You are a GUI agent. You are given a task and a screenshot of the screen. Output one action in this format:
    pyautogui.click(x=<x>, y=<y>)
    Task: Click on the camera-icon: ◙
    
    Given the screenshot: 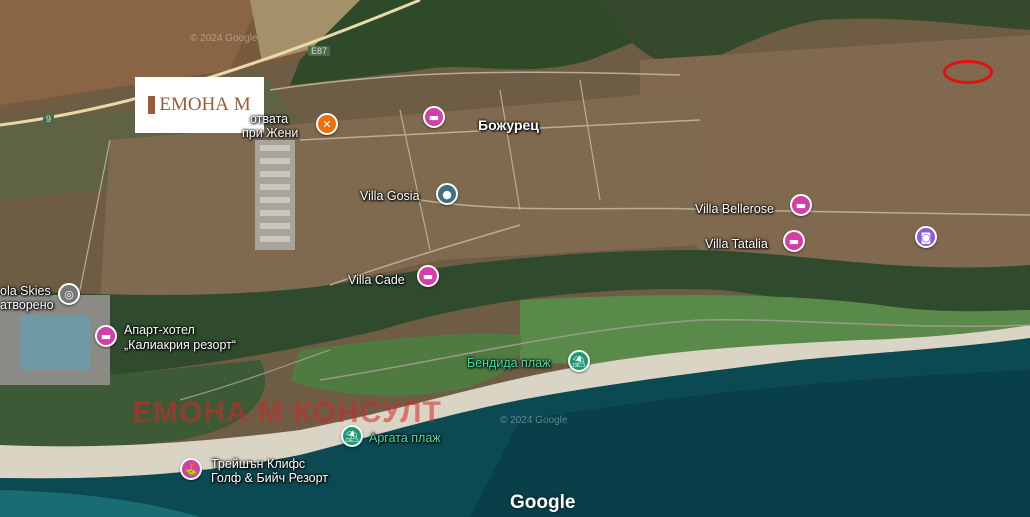 What is the action you would take?
    pyautogui.click(x=926, y=237)
    